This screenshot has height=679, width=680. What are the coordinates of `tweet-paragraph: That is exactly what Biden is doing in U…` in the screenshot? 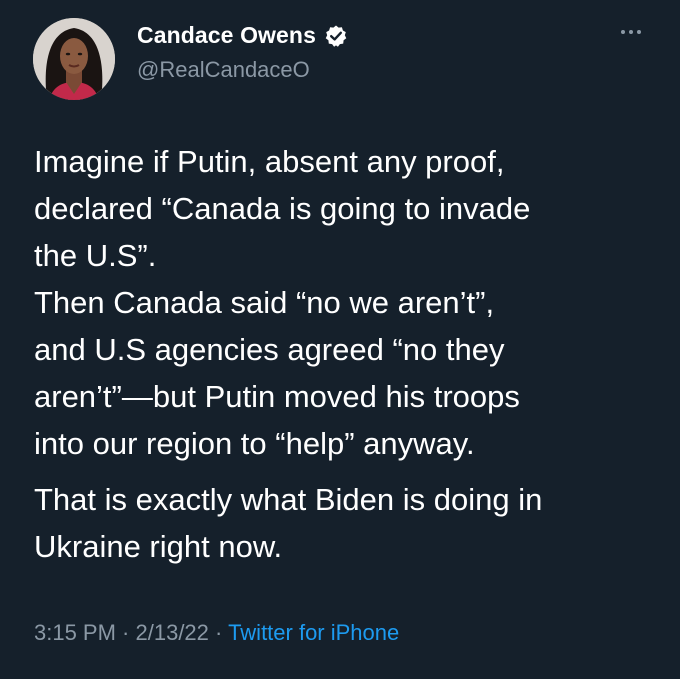 It's located at (344, 523).